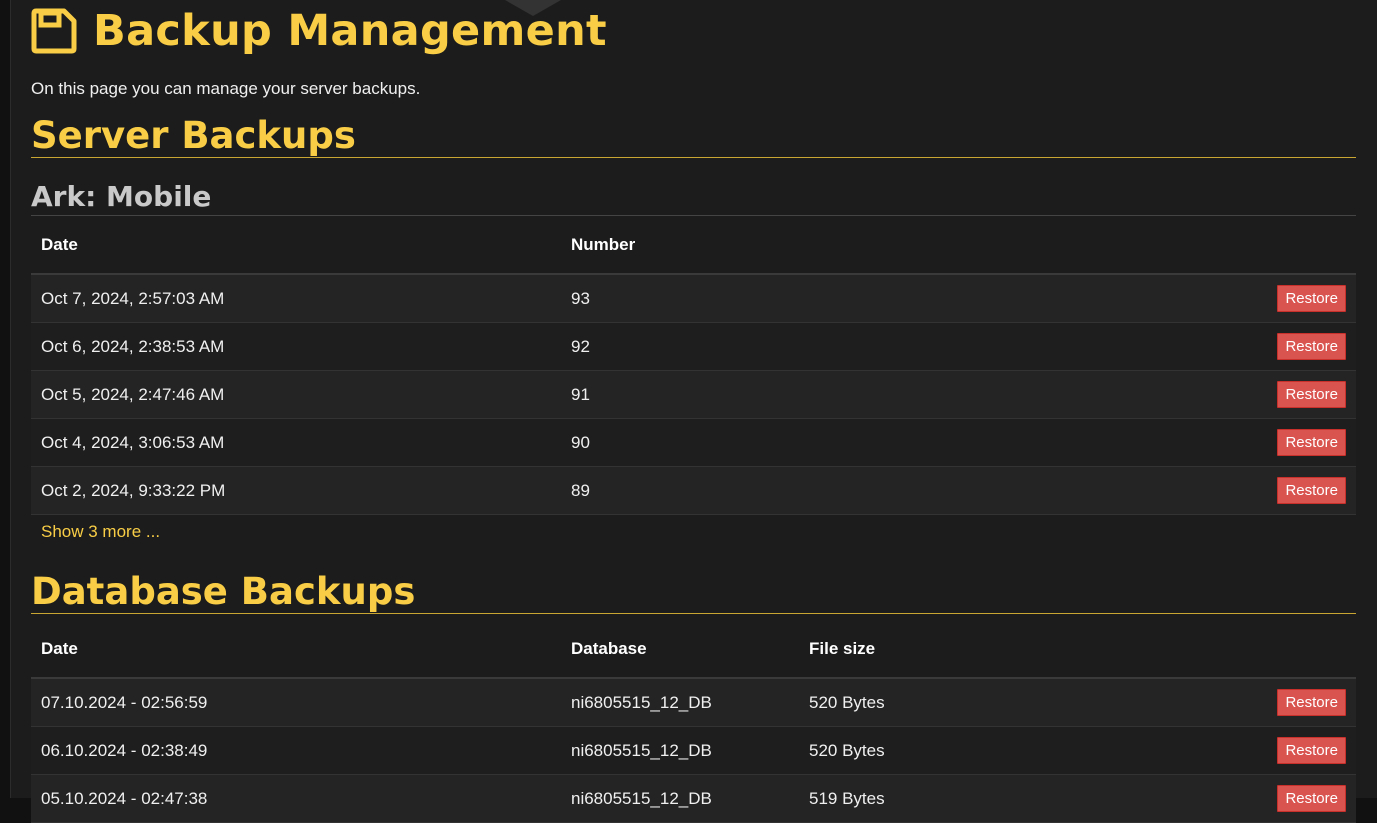  What do you see at coordinates (693, 592) in the screenshot?
I see `database-backups-heading: Database Backups` at bounding box center [693, 592].